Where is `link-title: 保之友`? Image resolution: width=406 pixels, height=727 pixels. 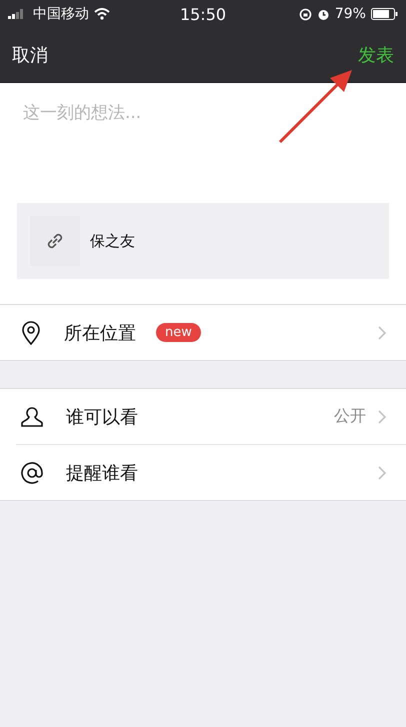
link-title: 保之友 is located at coordinates (112, 241).